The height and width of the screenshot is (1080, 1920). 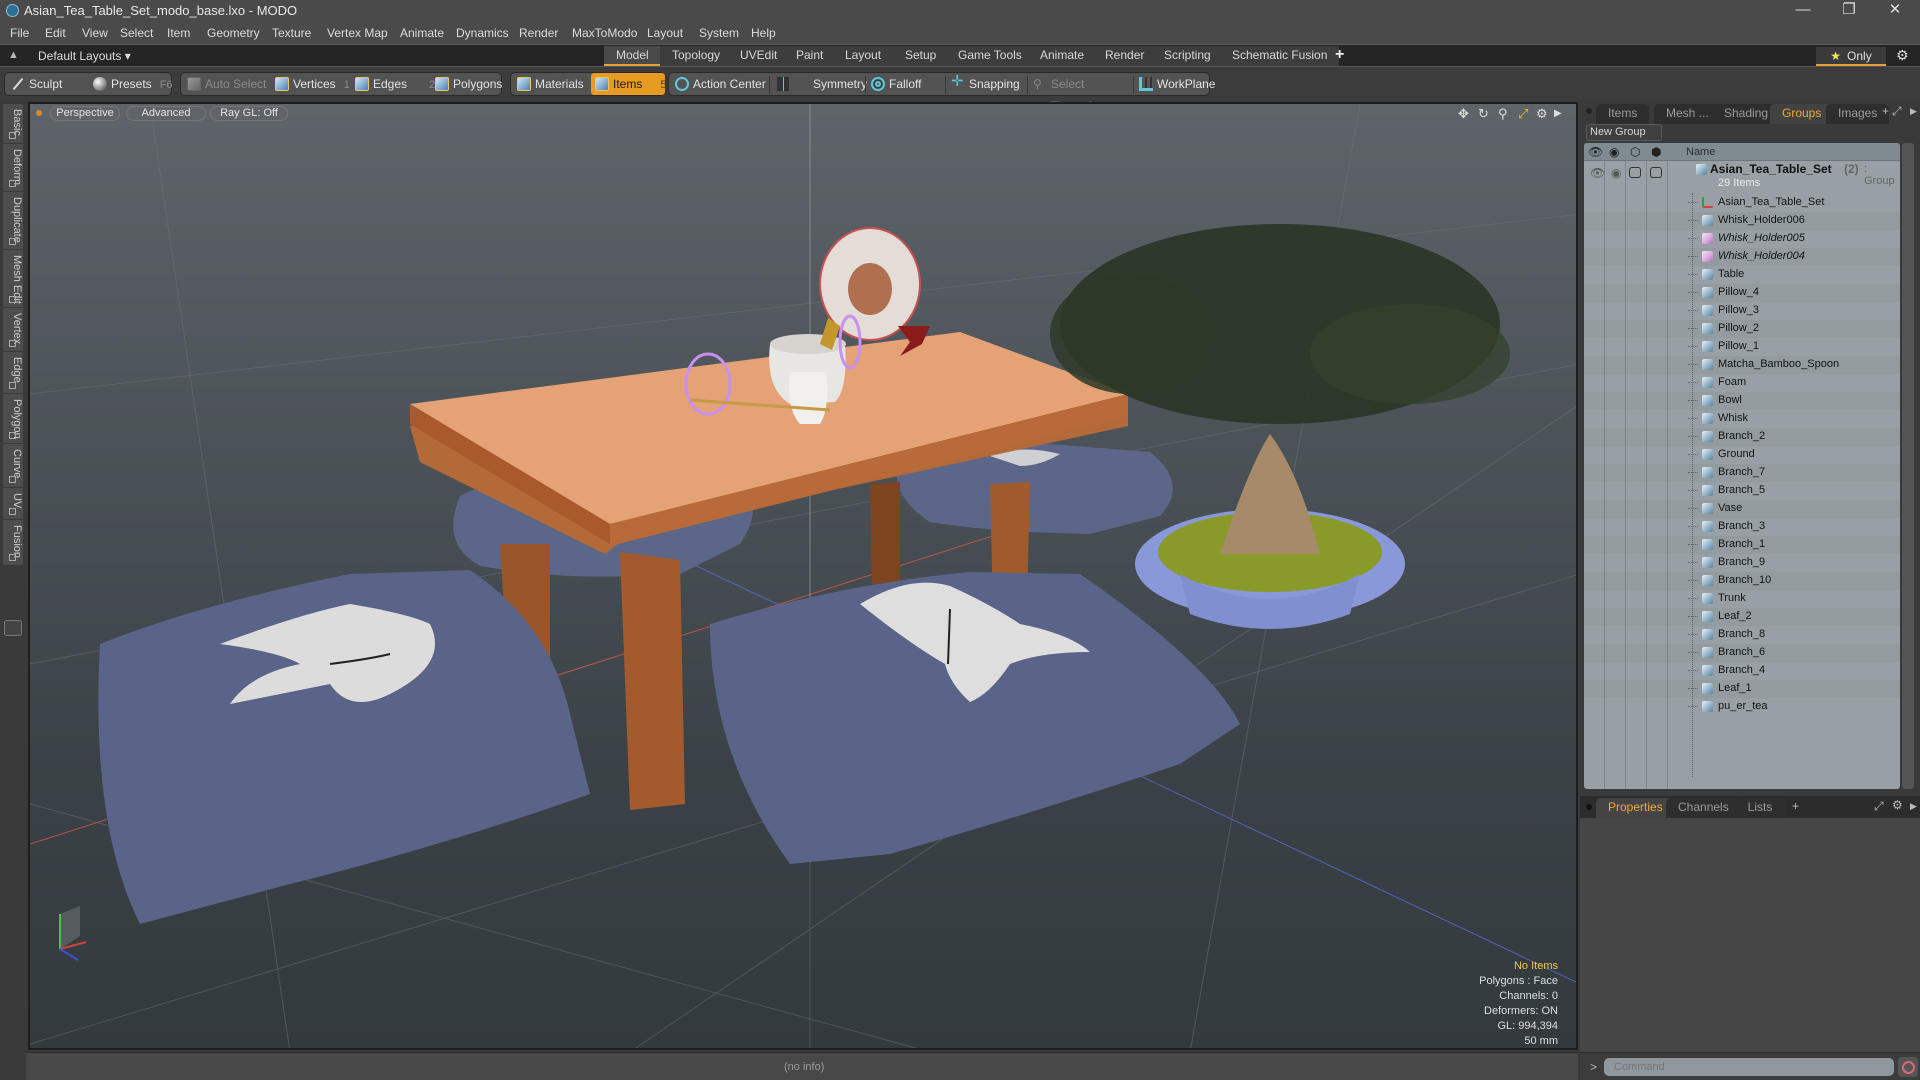 What do you see at coordinates (357, 33) in the screenshot?
I see `menu-vertex-map: Vertex Map` at bounding box center [357, 33].